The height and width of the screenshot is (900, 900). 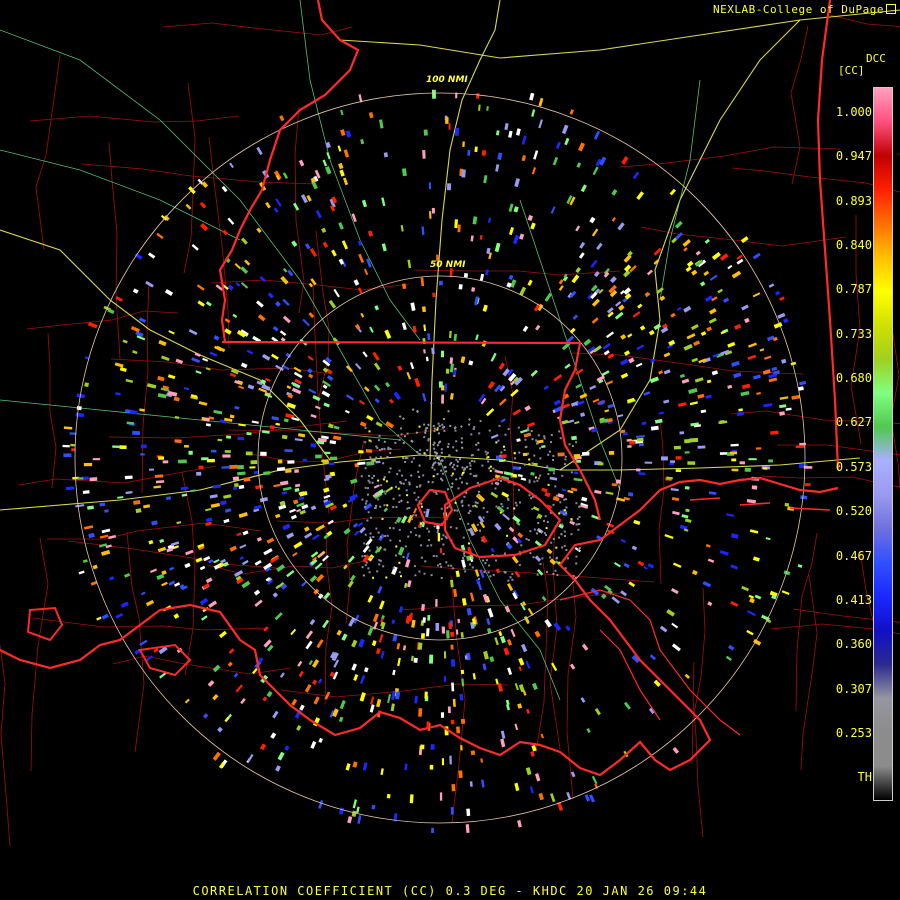 I want to click on highway-line, so click(x=465, y=230).